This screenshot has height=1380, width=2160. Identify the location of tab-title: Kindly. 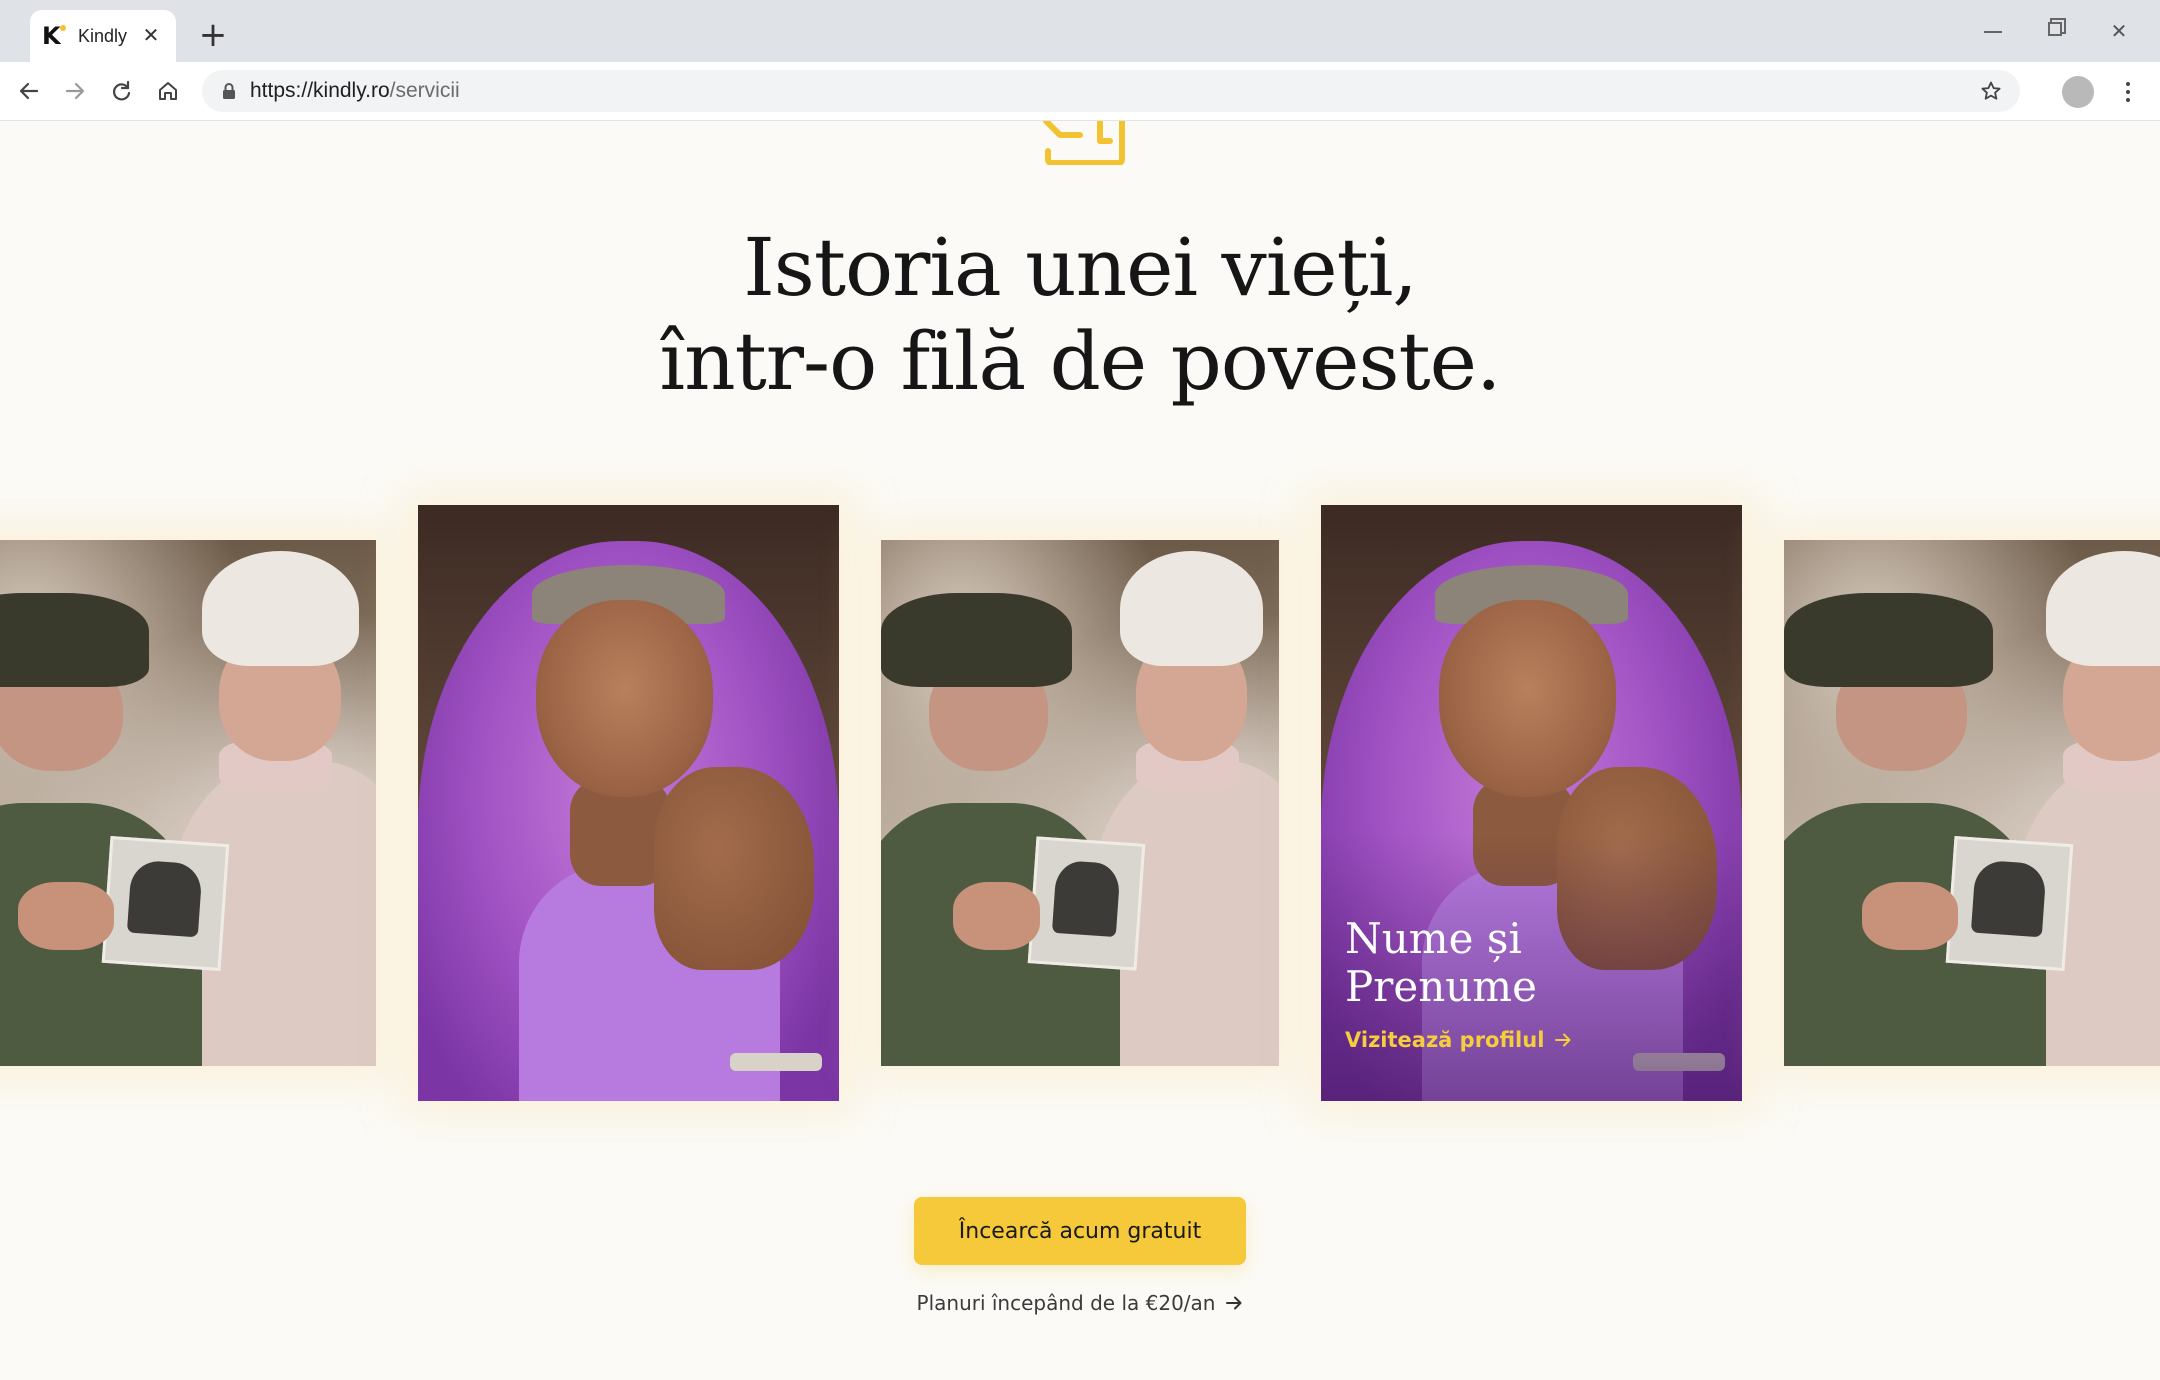
(103, 35).